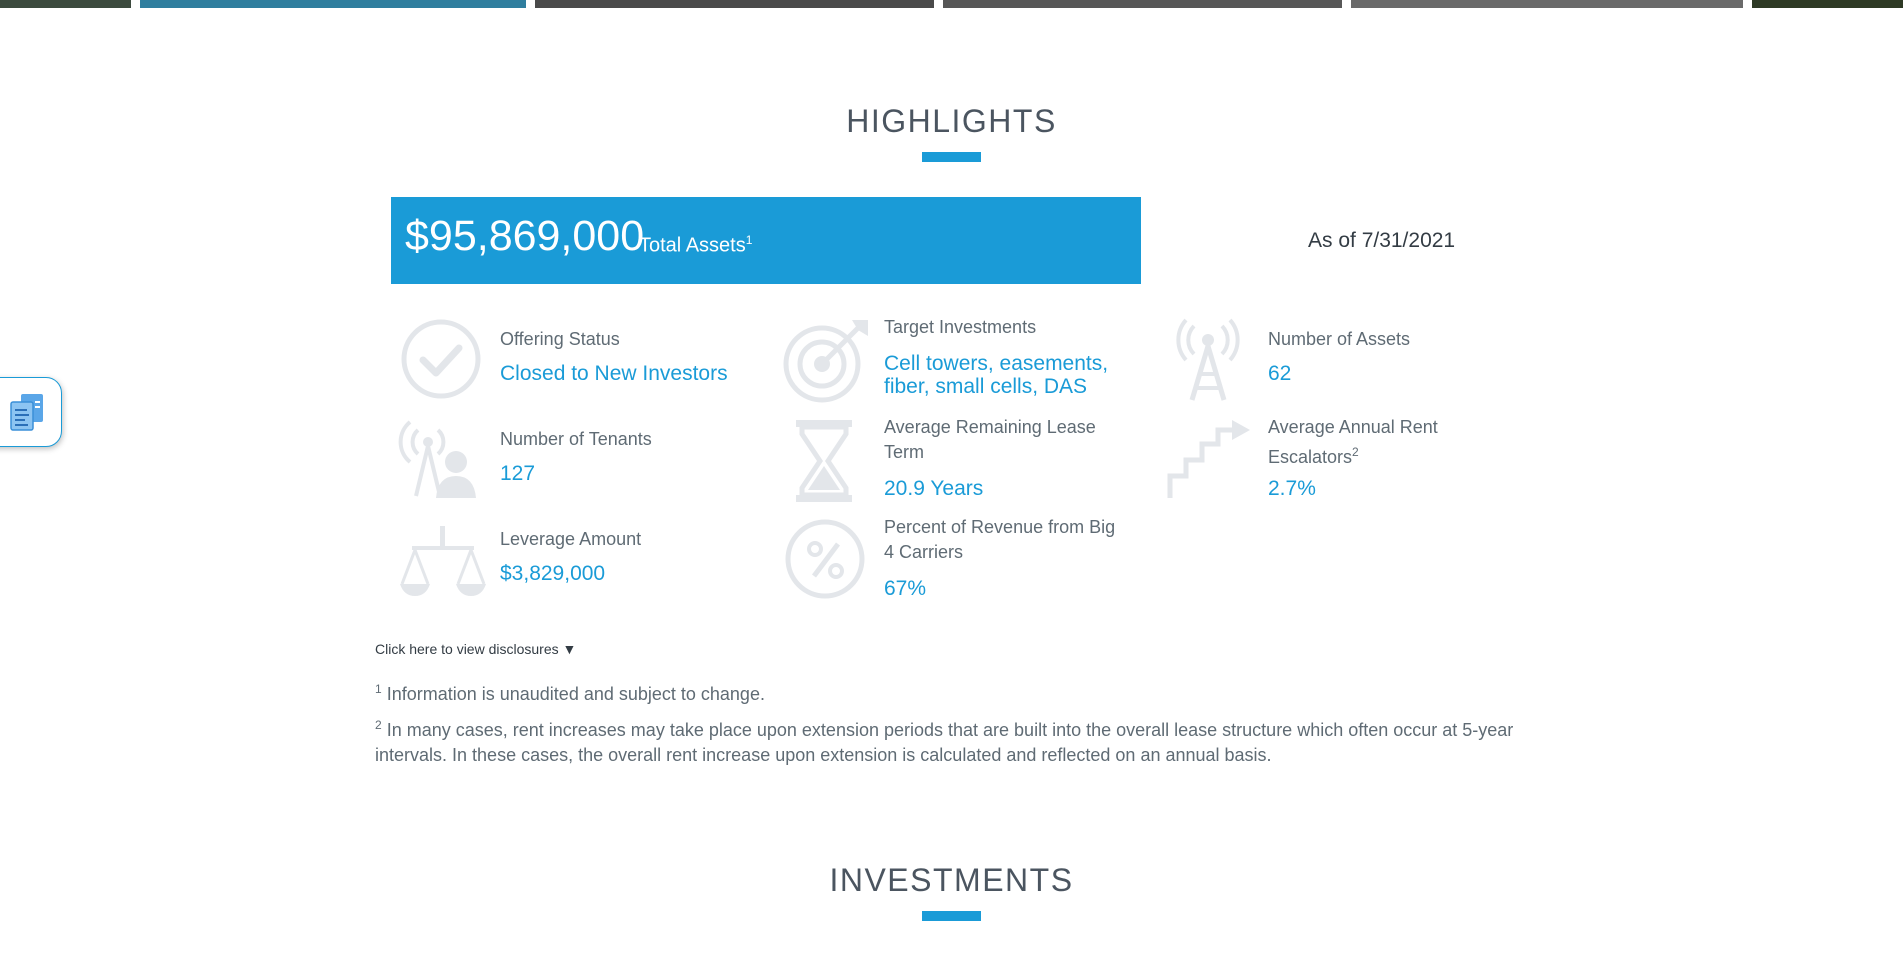 The height and width of the screenshot is (977, 1903). What do you see at coordinates (525, 236) in the screenshot?
I see `total-assets-amount: $95,869,000` at bounding box center [525, 236].